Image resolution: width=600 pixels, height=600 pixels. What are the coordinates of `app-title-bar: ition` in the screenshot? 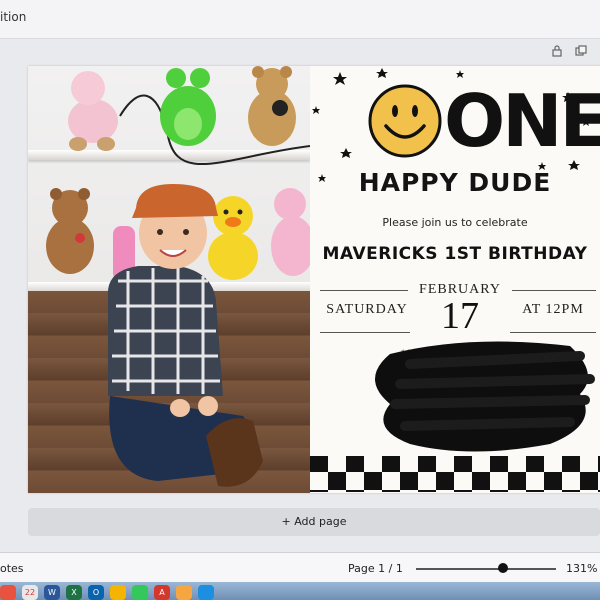 It's located at (300, 19).